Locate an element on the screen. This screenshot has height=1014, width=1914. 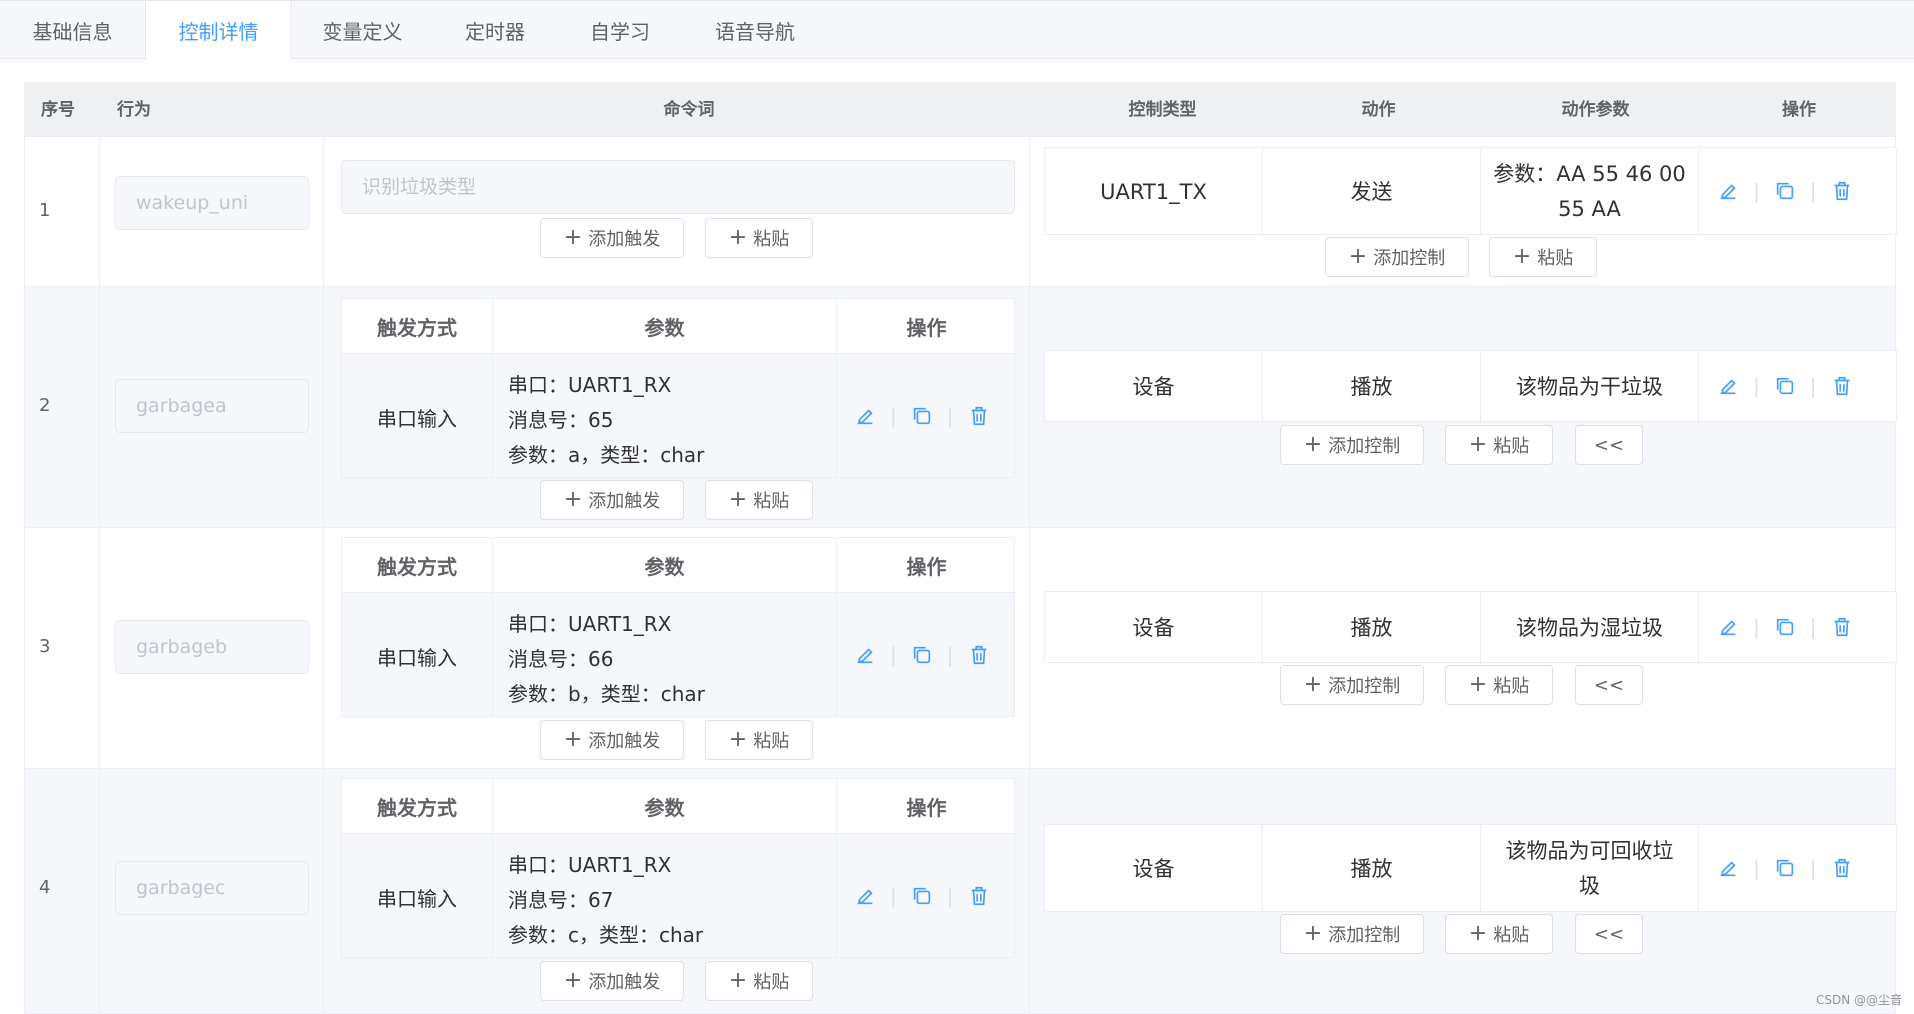
behavior-input: garbagec is located at coordinates (212, 888).